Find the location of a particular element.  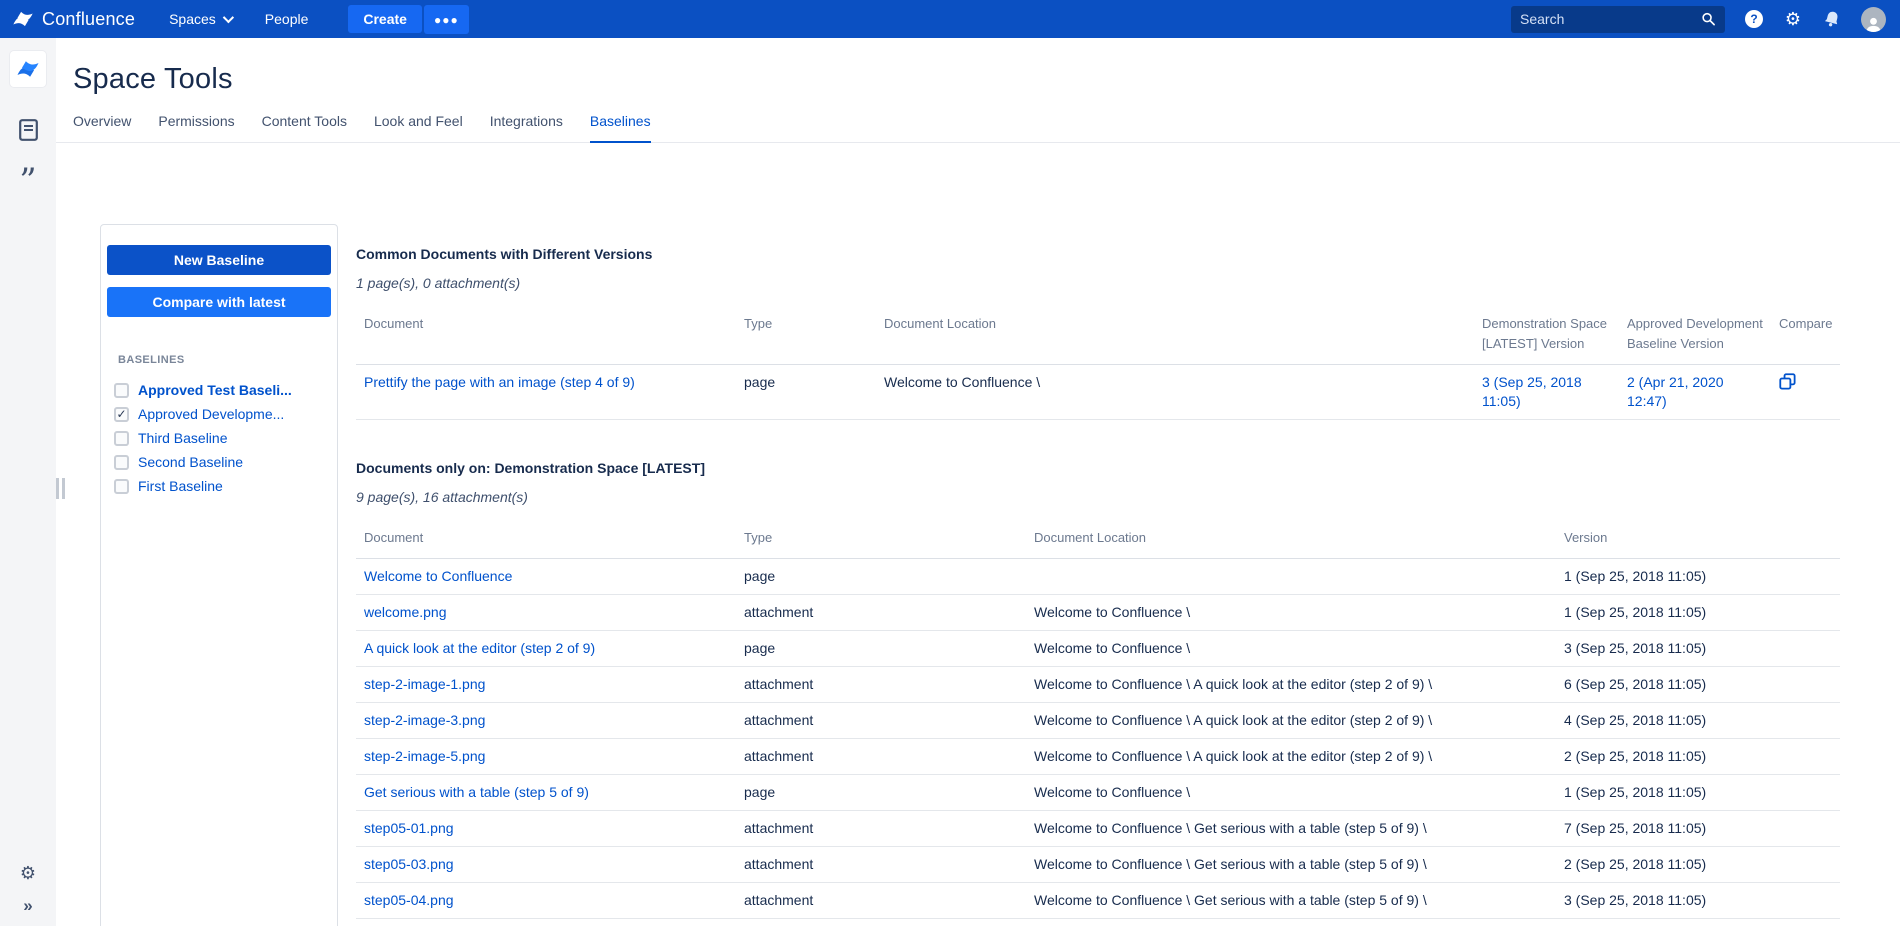

create-button: Create is located at coordinates (385, 19).